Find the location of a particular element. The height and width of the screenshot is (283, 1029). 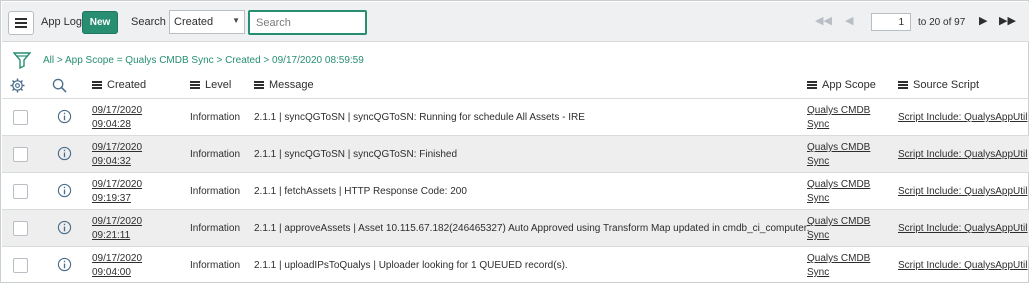

next-page-icon: ▶ is located at coordinates (983, 20).